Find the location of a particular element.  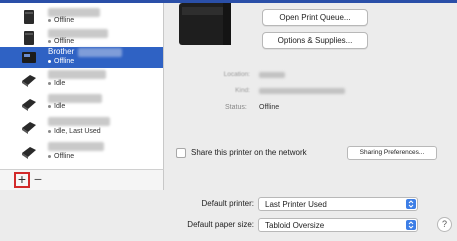

kind-label: Kind: is located at coordinates (242, 90).